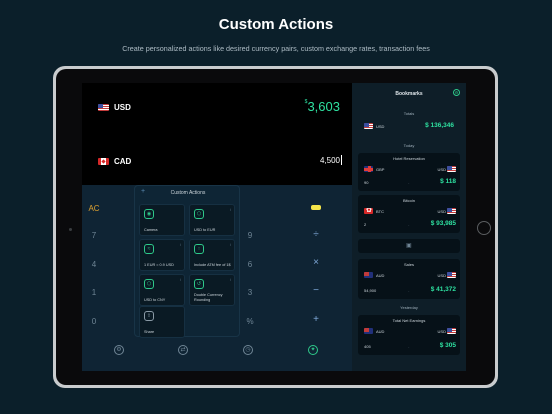 This screenshot has height=414, width=552. What do you see at coordinates (162, 220) in the screenshot?
I see `action-tile-camera: ◉ Camera` at bounding box center [162, 220].